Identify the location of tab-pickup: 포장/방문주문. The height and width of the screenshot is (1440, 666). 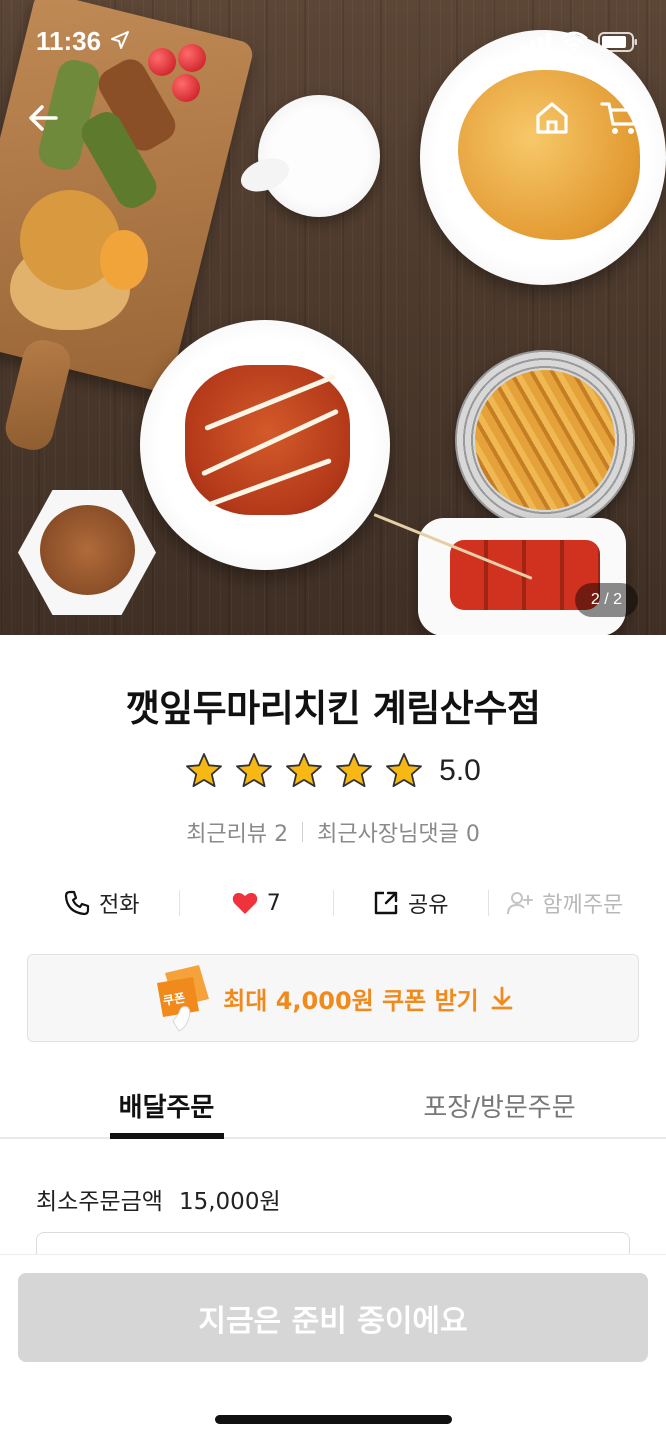
(499, 1106).